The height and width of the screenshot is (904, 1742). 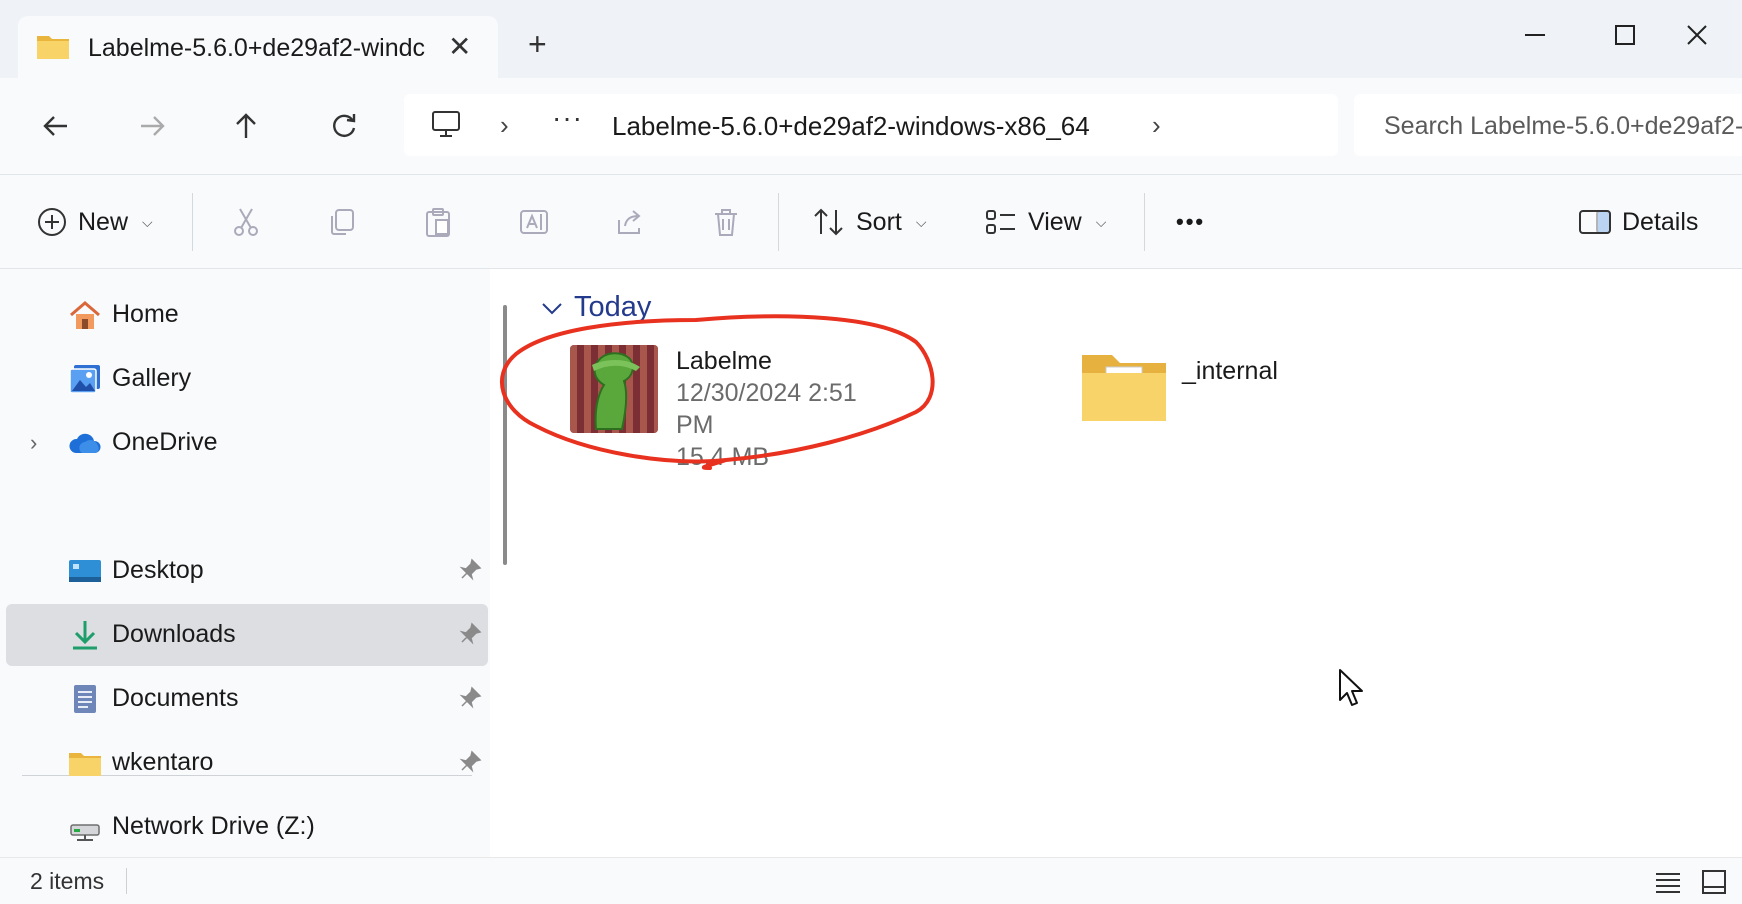 I want to click on computer-icon, so click(x=446, y=124).